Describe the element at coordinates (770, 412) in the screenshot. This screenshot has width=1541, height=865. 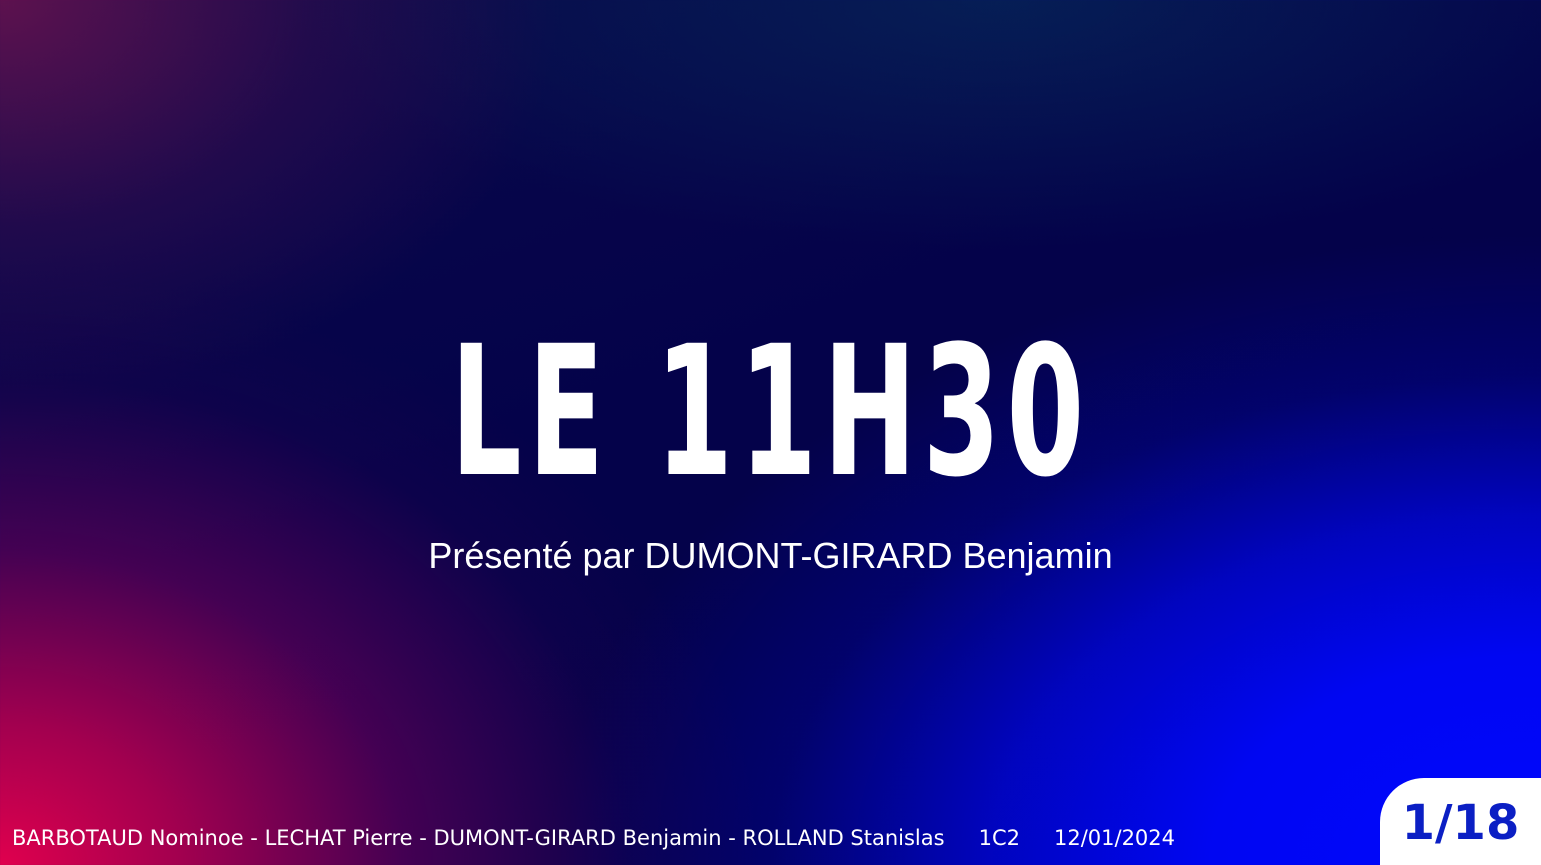
I see `slide-title: LE 11H30` at that location.